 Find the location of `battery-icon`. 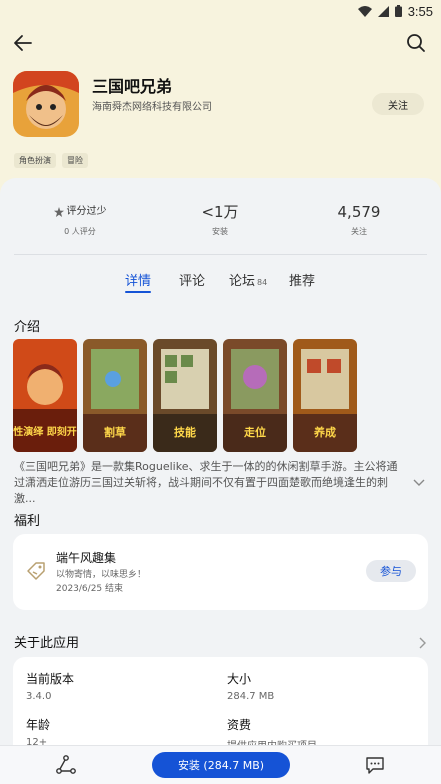

battery-icon is located at coordinates (398, 11).